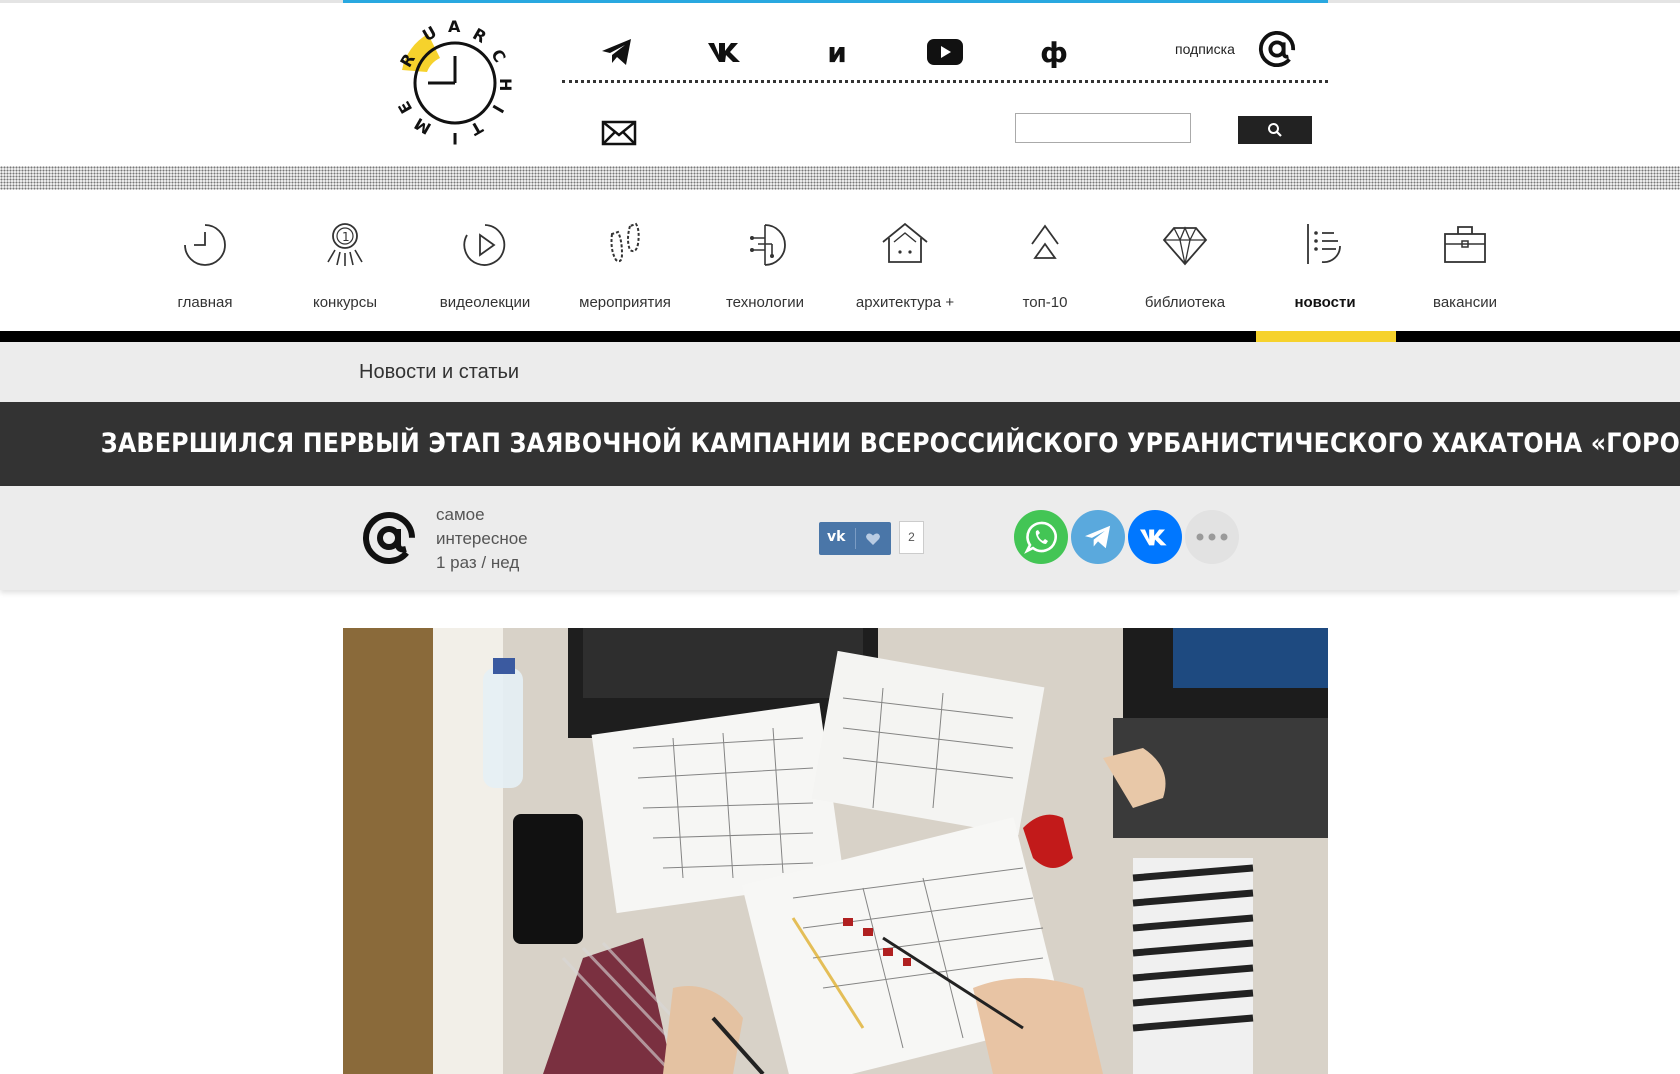 The width and height of the screenshot is (1680, 1074). I want to click on digest-line-3: 1 раз / нед, so click(478, 562).